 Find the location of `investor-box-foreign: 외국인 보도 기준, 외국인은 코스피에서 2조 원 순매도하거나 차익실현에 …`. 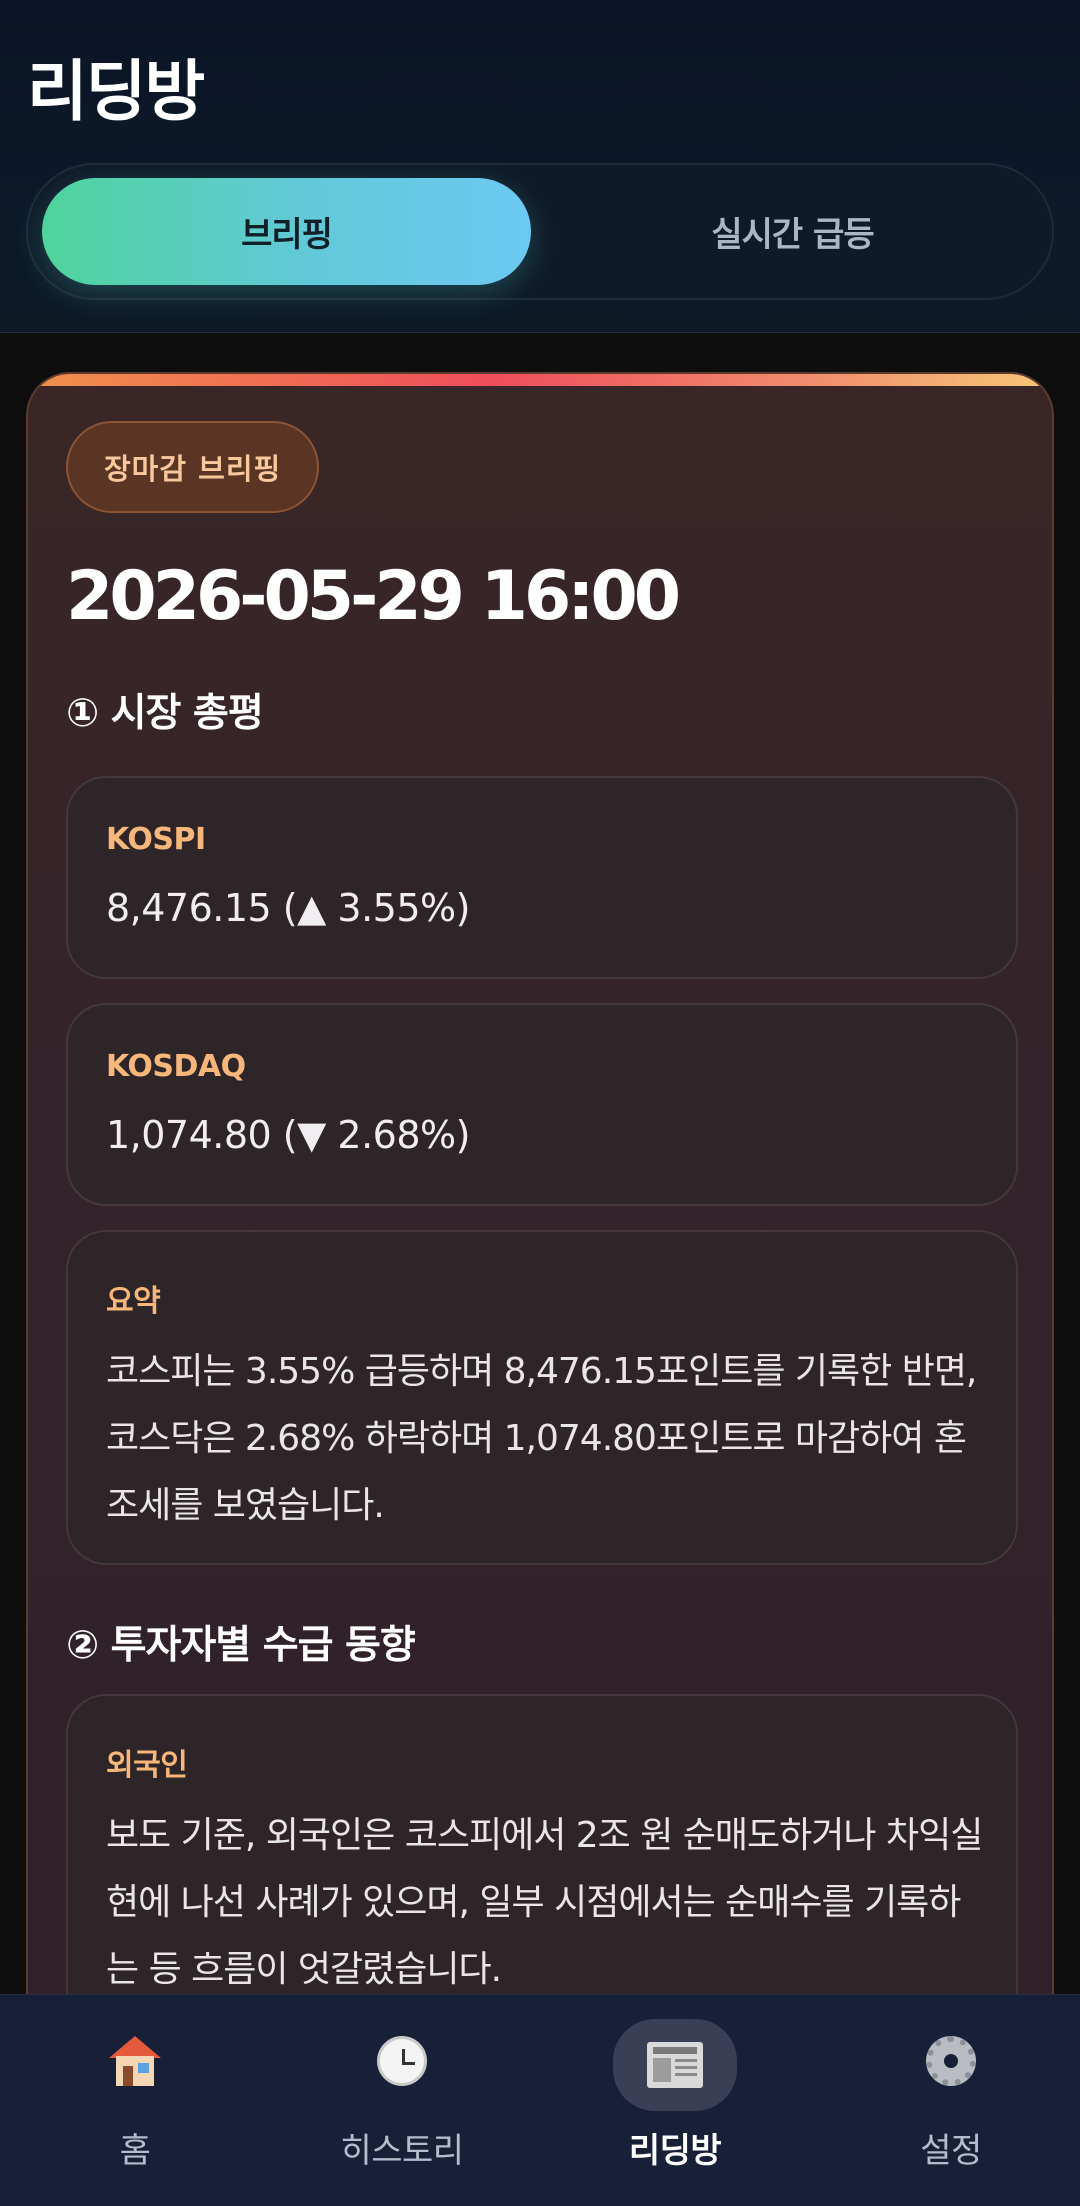

investor-box-foreign: 외국인 보도 기준, 외국인은 코스피에서 2조 원 순매도하거나 차익실현에 … is located at coordinates (542, 1861).